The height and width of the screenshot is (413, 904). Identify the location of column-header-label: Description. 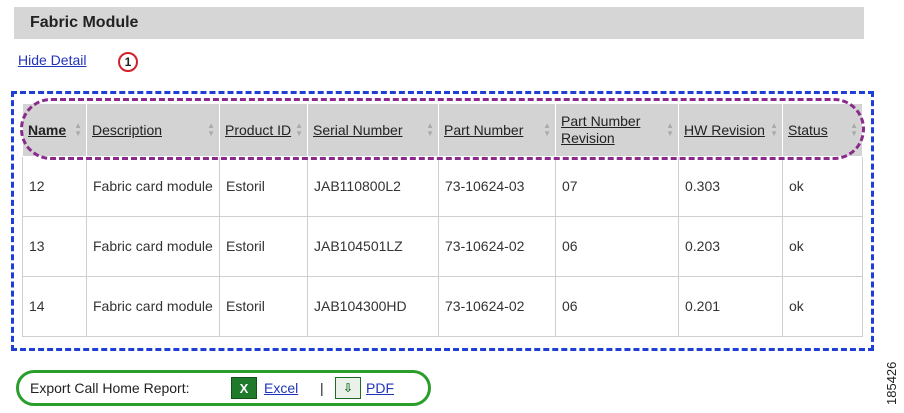
(127, 129).